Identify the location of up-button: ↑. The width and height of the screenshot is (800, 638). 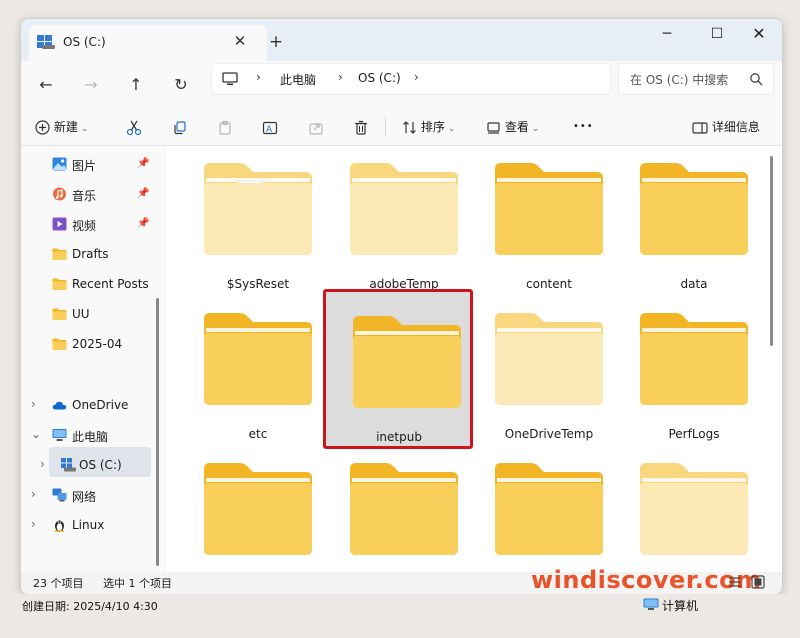
(136, 85).